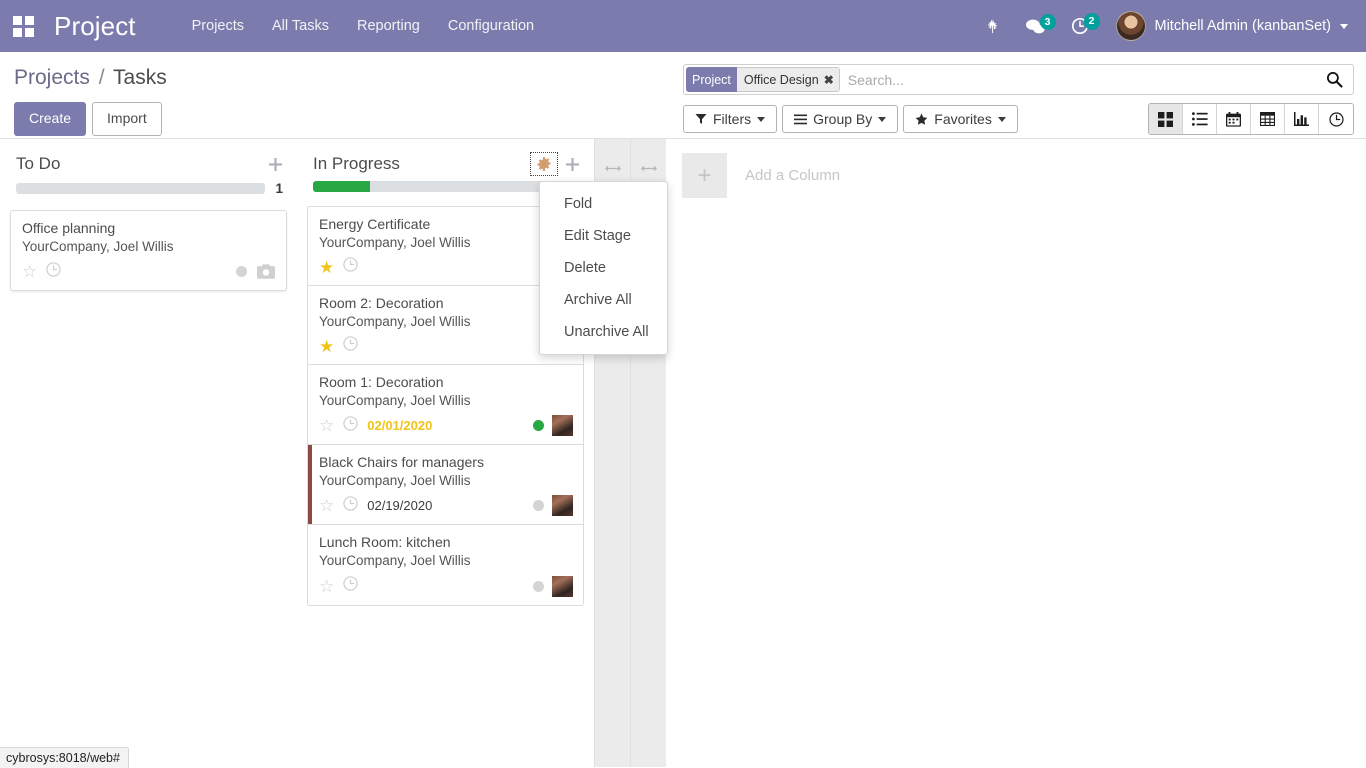 The height and width of the screenshot is (768, 1366). Describe the element at coordinates (1302, 119) in the screenshot. I see `view-button-graph` at that location.